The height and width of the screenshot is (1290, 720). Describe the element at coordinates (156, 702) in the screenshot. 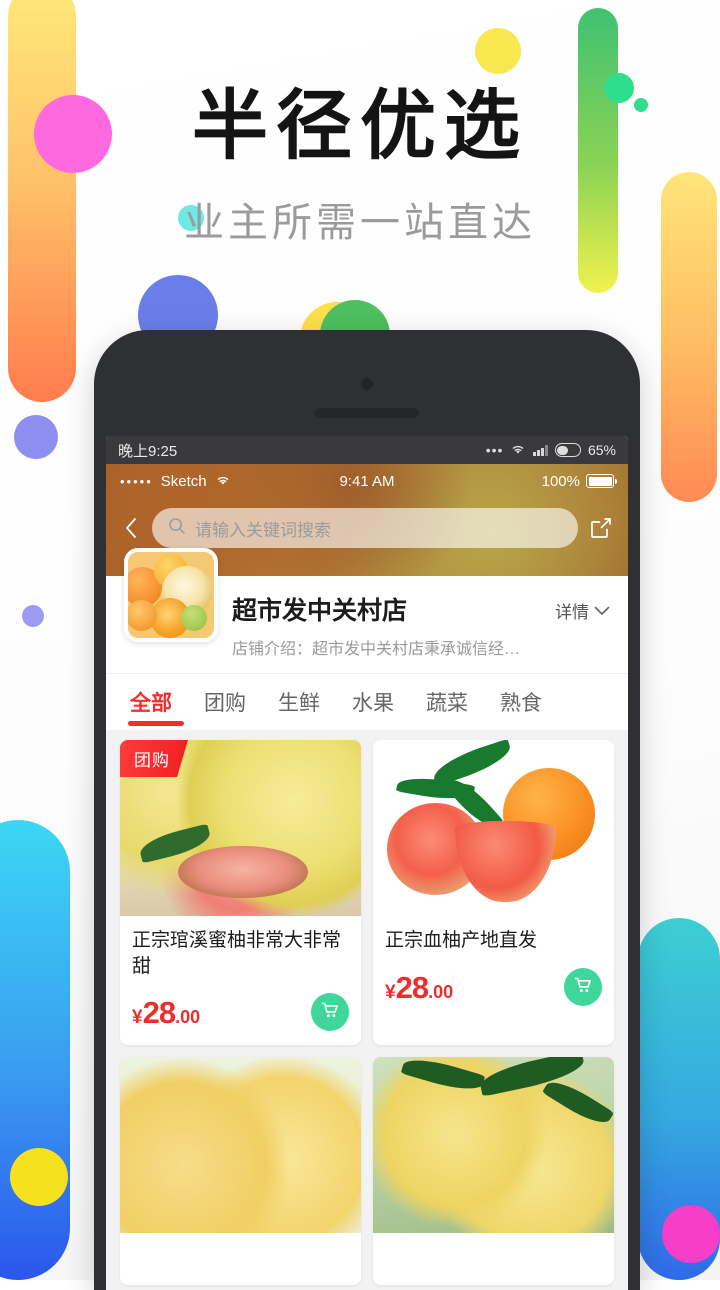

I see `tab-all: 全部` at that location.